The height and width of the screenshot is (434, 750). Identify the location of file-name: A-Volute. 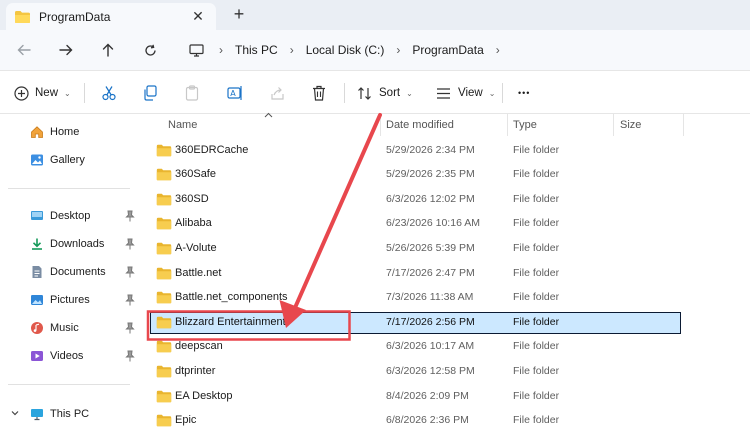
(196, 247).